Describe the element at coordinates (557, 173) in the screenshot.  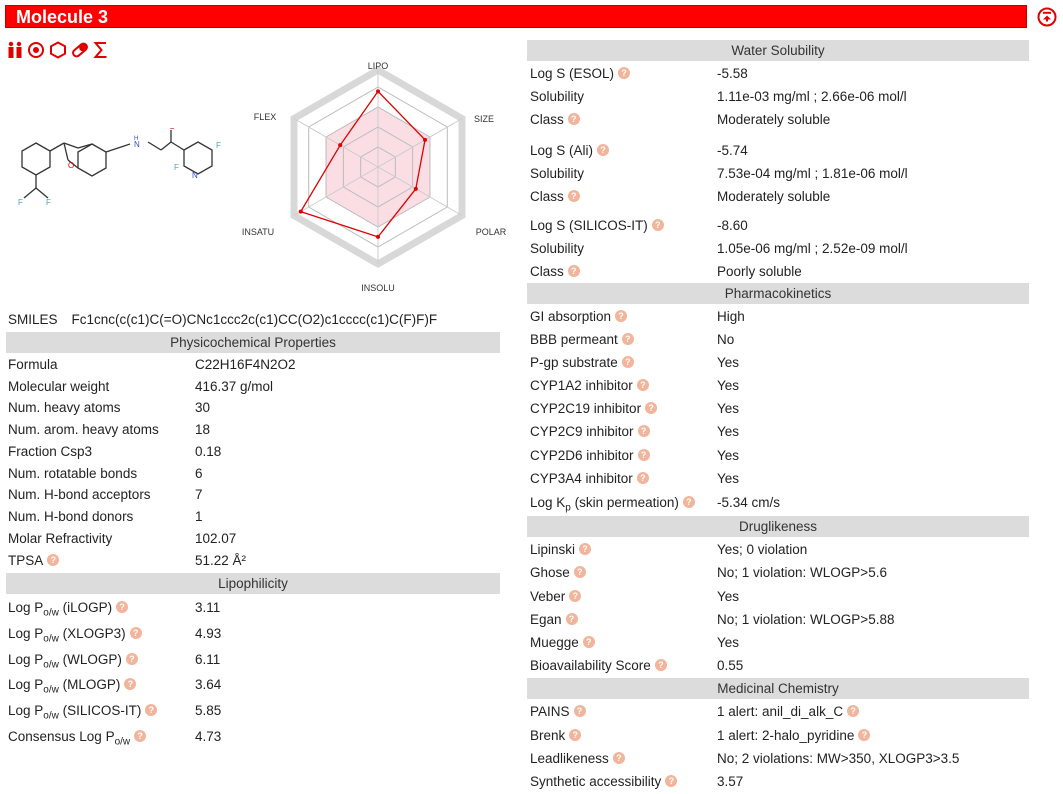
I see `solubility-label: Solubility` at that location.